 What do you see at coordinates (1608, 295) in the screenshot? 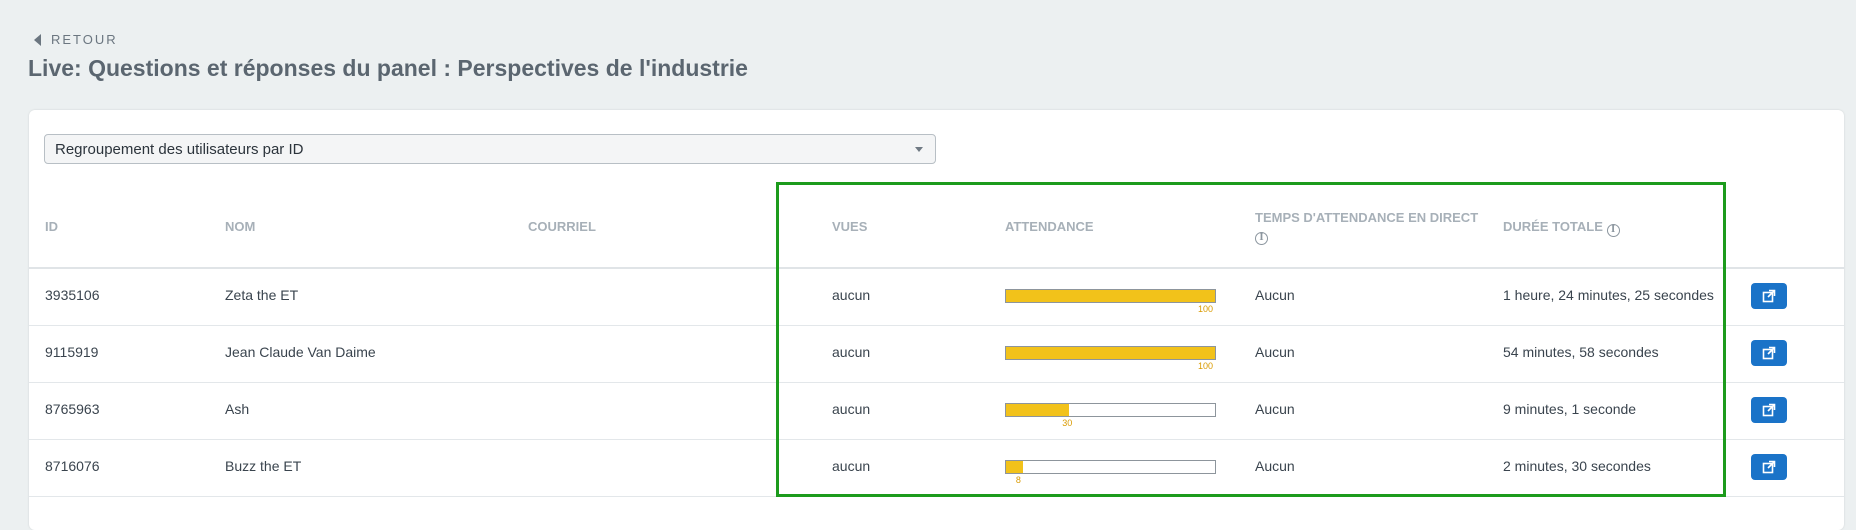
I see `cell-duree-totale: 1 heure, 24 minutes, 25 secondes` at bounding box center [1608, 295].